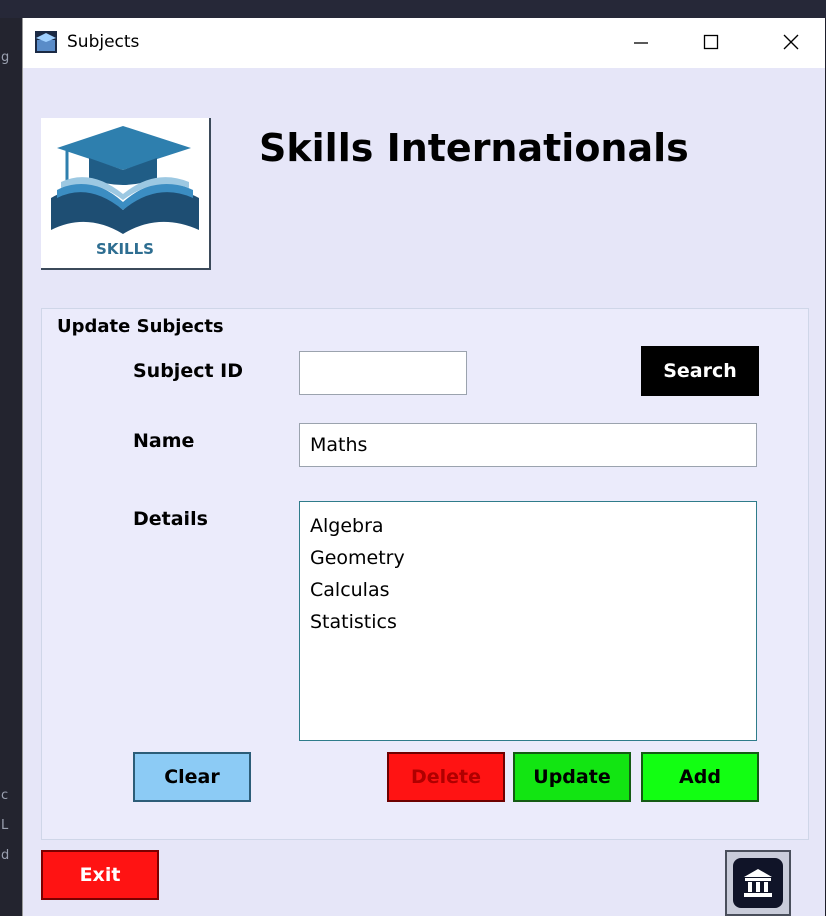 This screenshot has width=826, height=916. I want to click on background-taskbar, so click(413, 9).